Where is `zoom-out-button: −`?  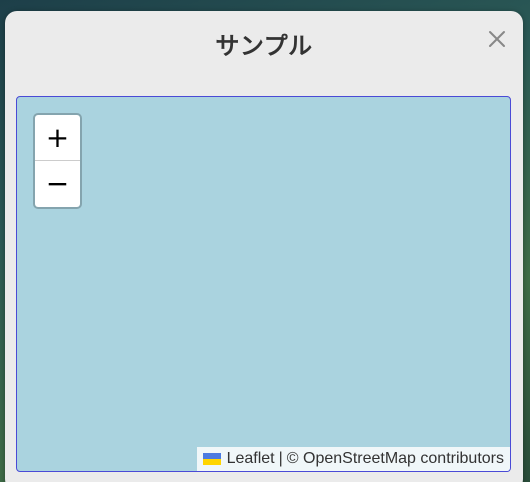 zoom-out-button: − is located at coordinates (57, 183).